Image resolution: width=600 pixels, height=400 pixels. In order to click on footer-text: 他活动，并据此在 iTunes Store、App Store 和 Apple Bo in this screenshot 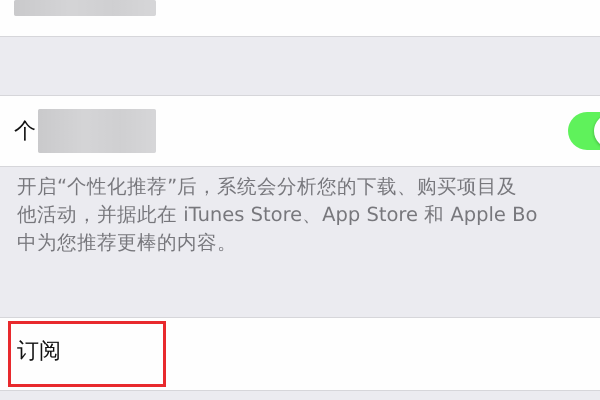, I will do `click(277, 215)`.